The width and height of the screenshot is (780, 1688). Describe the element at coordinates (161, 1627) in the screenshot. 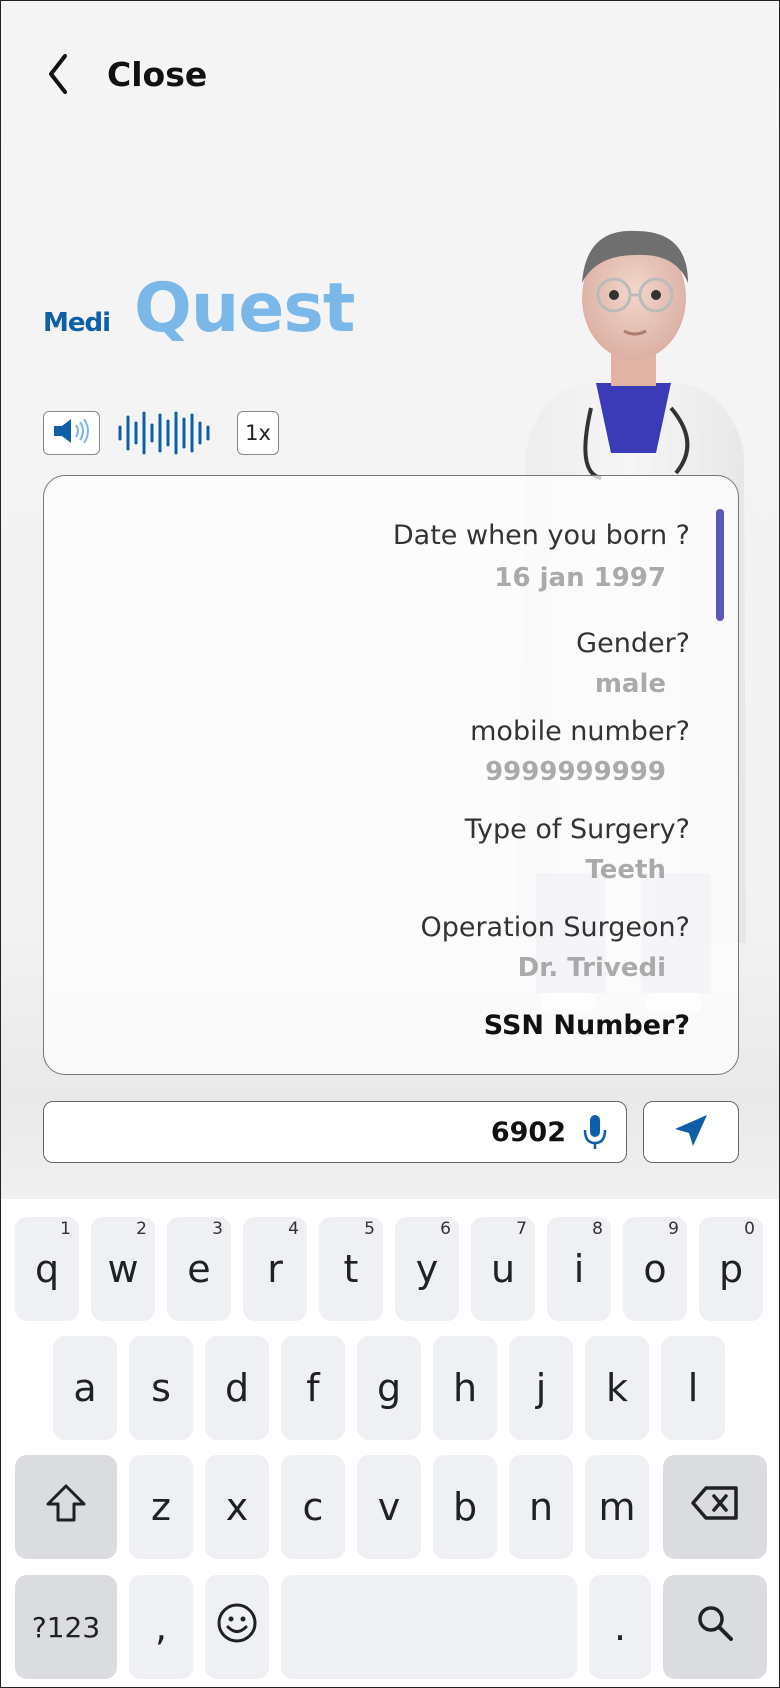

I see `comma-key: ,` at that location.